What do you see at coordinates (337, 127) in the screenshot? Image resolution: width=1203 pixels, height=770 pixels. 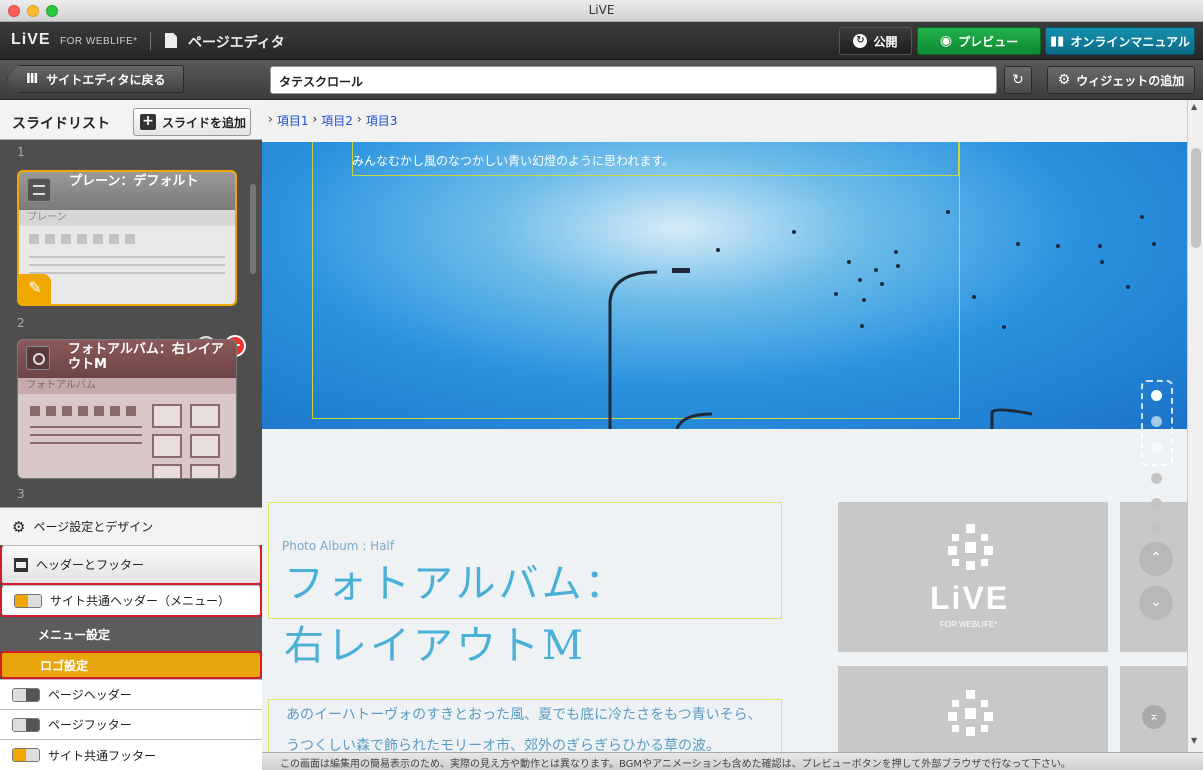 I see `breadcrumb-item: 項目2` at bounding box center [337, 127].